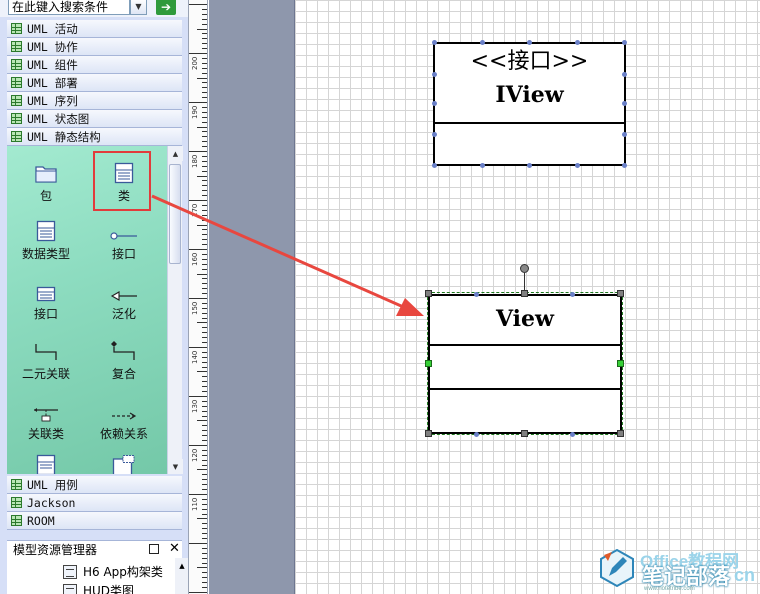 This screenshot has height=594, width=760. I want to click on shape-gallery-scrollbar: ▲ ▼, so click(175, 310).